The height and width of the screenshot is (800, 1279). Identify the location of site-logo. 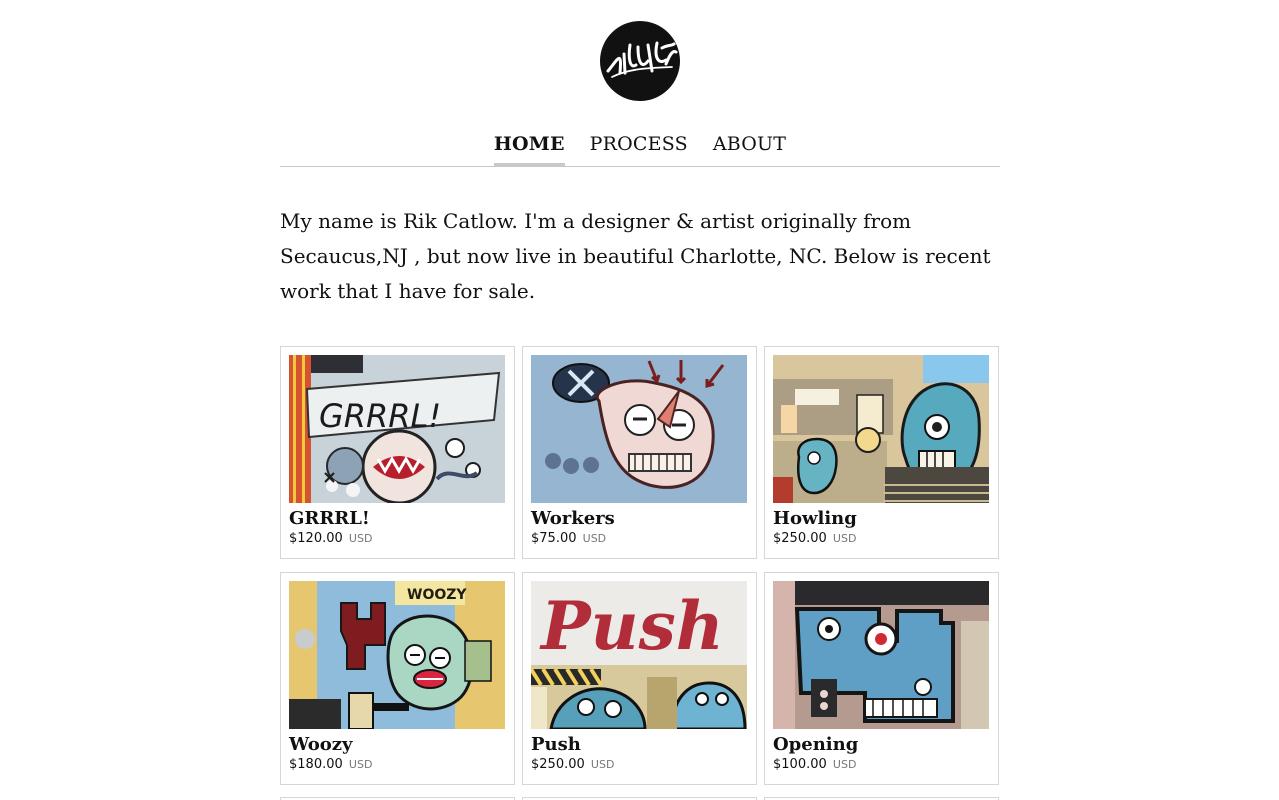
(640, 61).